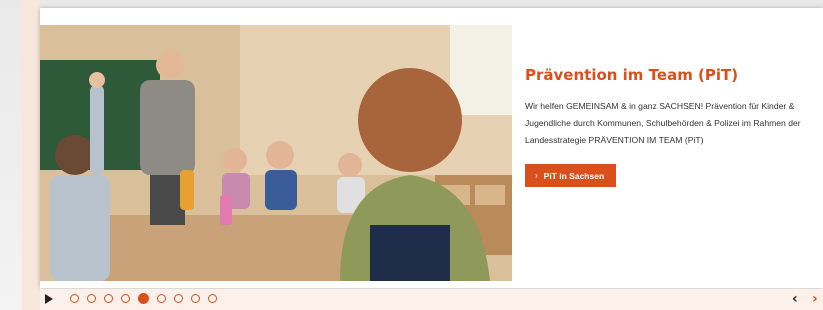  I want to click on play-icon, so click(49, 299).